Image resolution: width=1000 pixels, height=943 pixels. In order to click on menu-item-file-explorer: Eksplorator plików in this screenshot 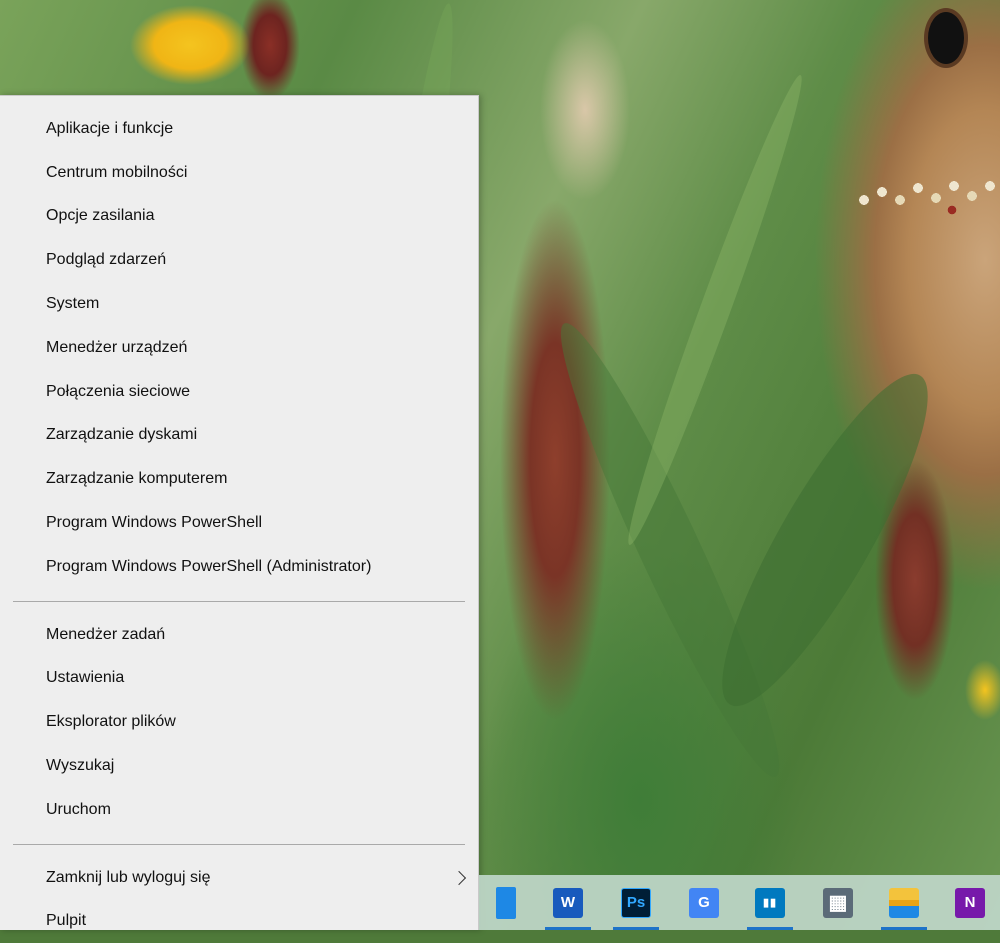, I will do `click(239, 722)`.